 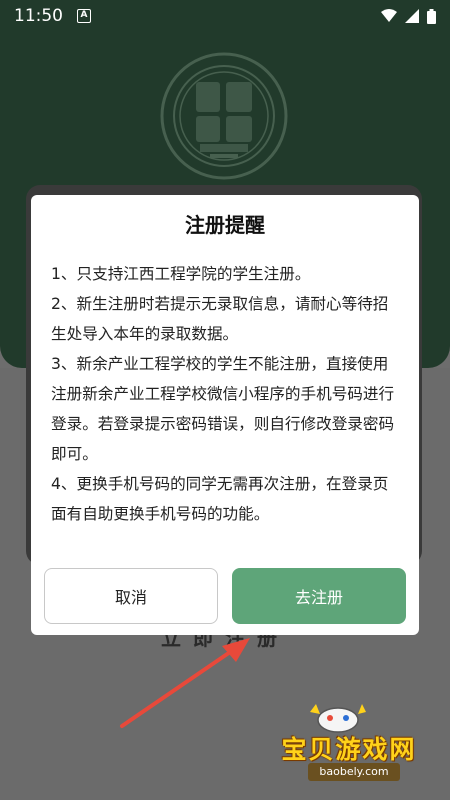 I want to click on wifi-icon, so click(x=389, y=15).